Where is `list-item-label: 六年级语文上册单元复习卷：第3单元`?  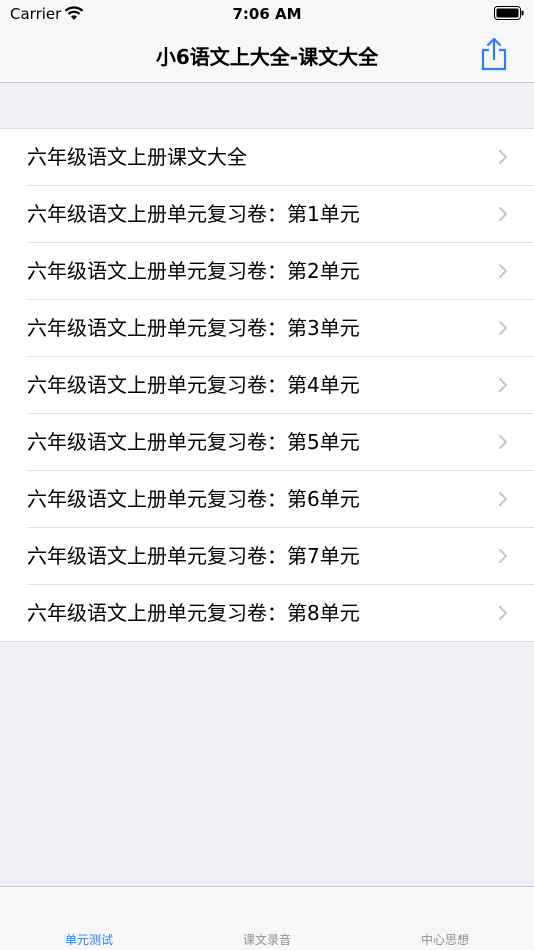 list-item-label: 六年级语文上册单元复习卷：第3单元 is located at coordinates (193, 328).